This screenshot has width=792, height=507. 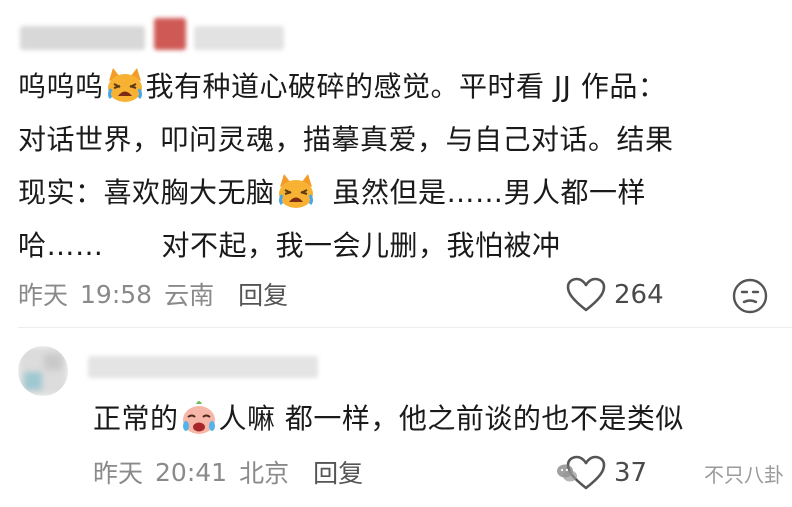 I want to click on comment-time: 19:58, so click(x=116, y=294).